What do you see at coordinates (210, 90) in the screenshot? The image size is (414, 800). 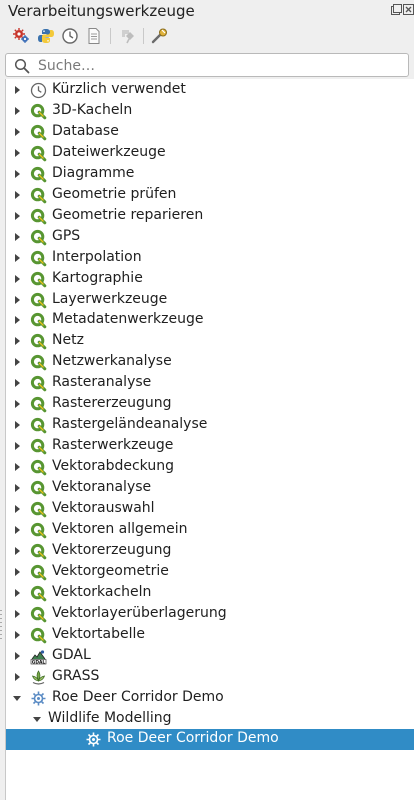 I see `tree-item: Kürzlich verwendet` at bounding box center [210, 90].